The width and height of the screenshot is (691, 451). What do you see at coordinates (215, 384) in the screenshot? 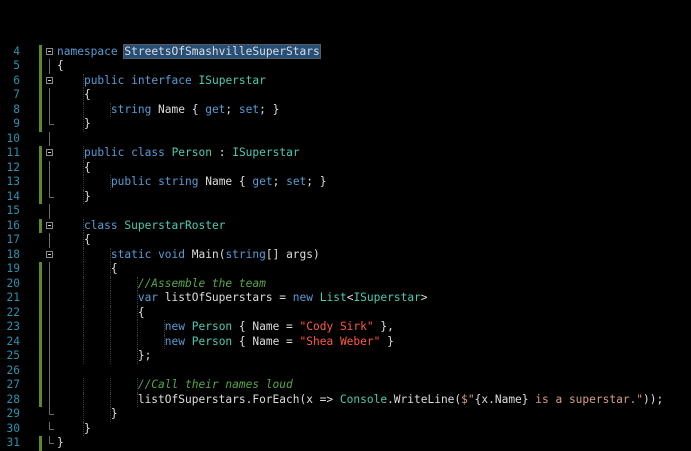
I see `code-token: //Call their names loud` at bounding box center [215, 384].